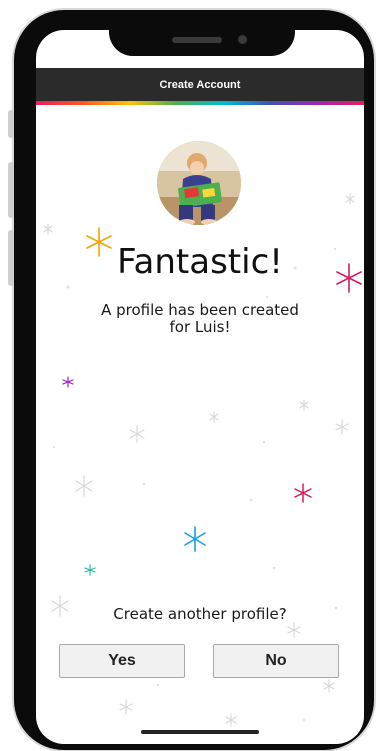 The image size is (386, 751). I want to click on confirmation-message: A profile has been created for Luis!, so click(200, 319).